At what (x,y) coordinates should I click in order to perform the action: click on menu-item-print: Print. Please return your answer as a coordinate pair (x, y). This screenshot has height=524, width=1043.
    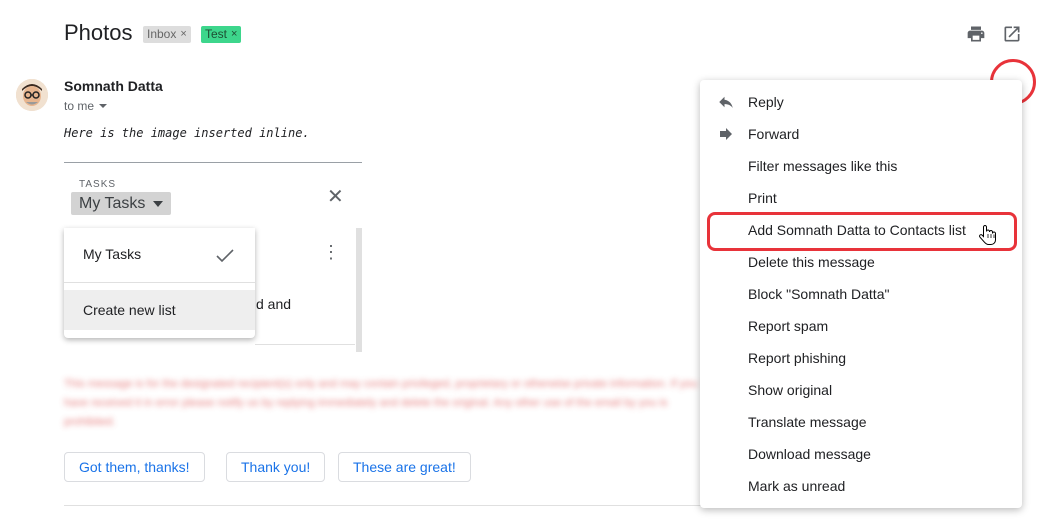
    Looking at the image, I should click on (861, 198).